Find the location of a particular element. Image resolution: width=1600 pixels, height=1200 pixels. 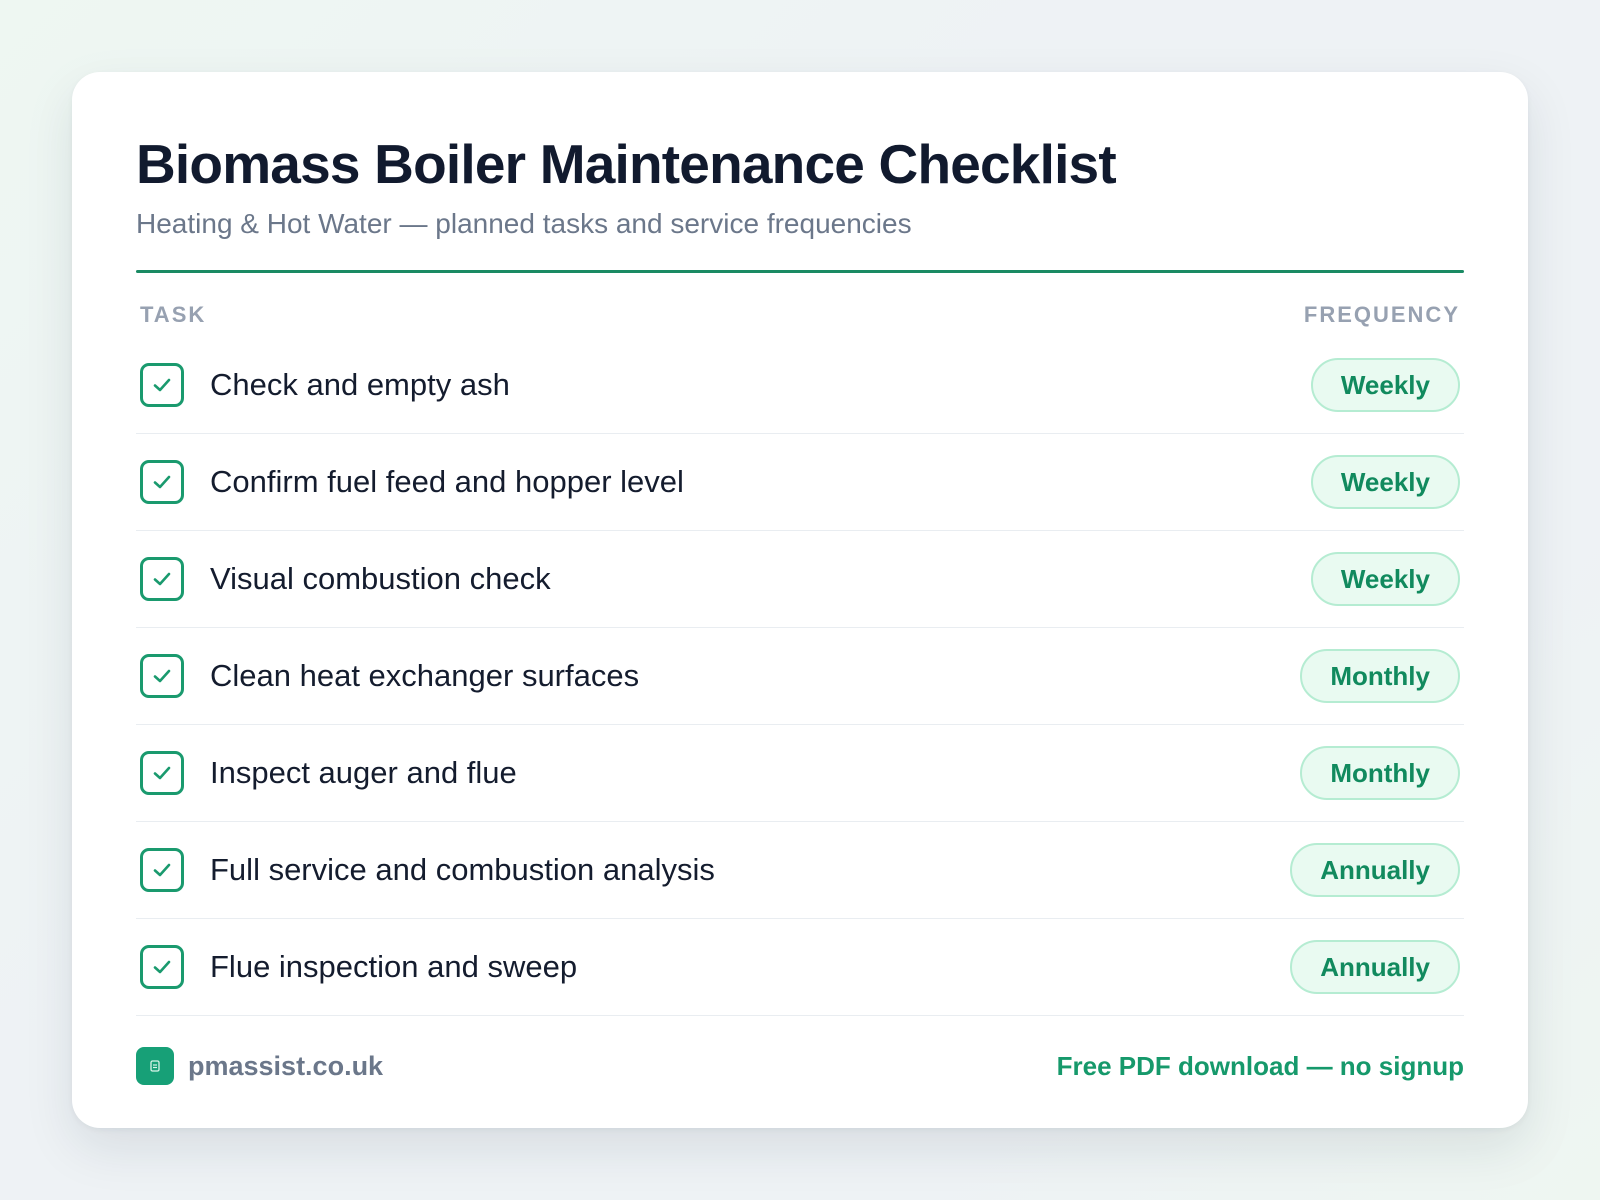

task-label: Clean heat exchanger surfaces is located at coordinates (425, 675).